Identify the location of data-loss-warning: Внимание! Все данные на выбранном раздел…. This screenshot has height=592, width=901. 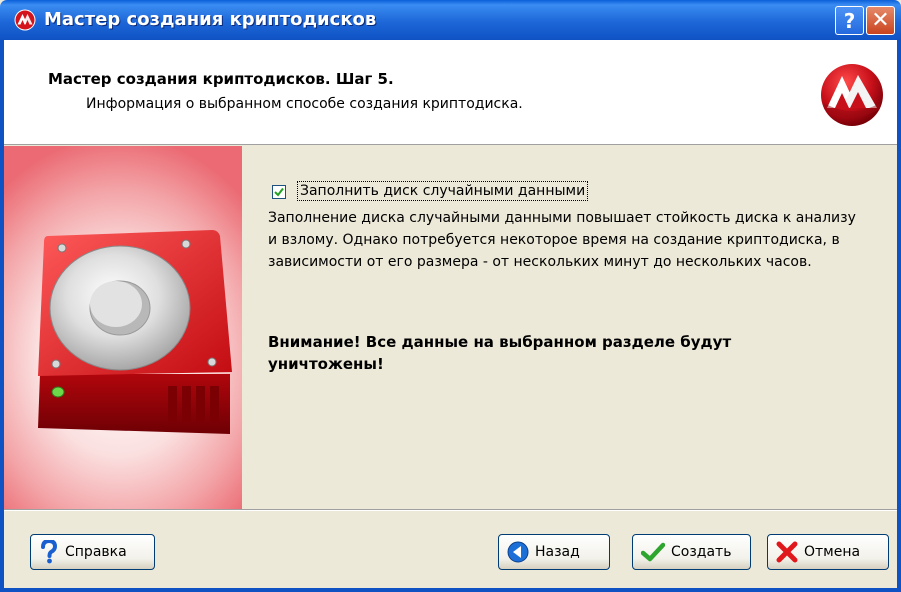
(500, 353).